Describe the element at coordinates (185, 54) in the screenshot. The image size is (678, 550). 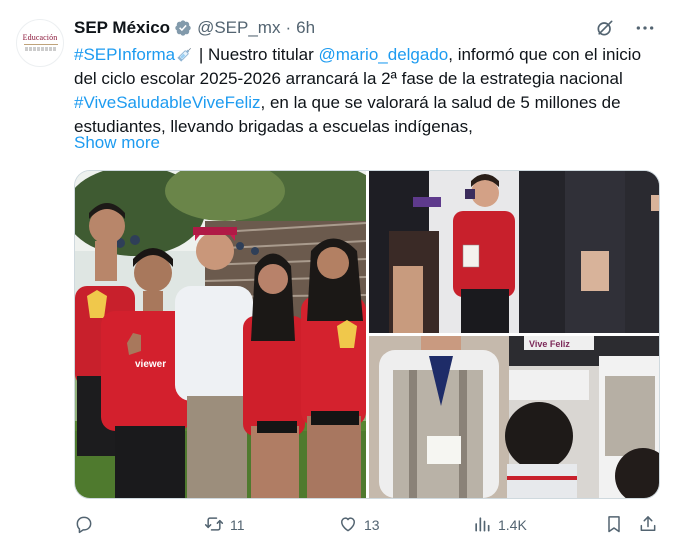
I see `syringe-emoji-icon` at that location.